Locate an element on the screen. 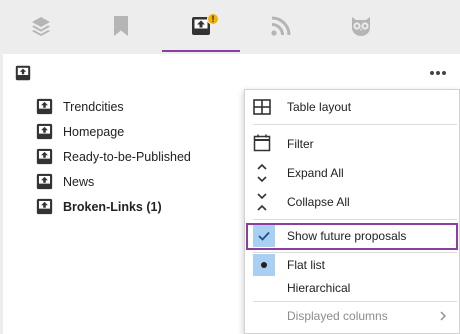  owl-icon is located at coordinates (361, 26).